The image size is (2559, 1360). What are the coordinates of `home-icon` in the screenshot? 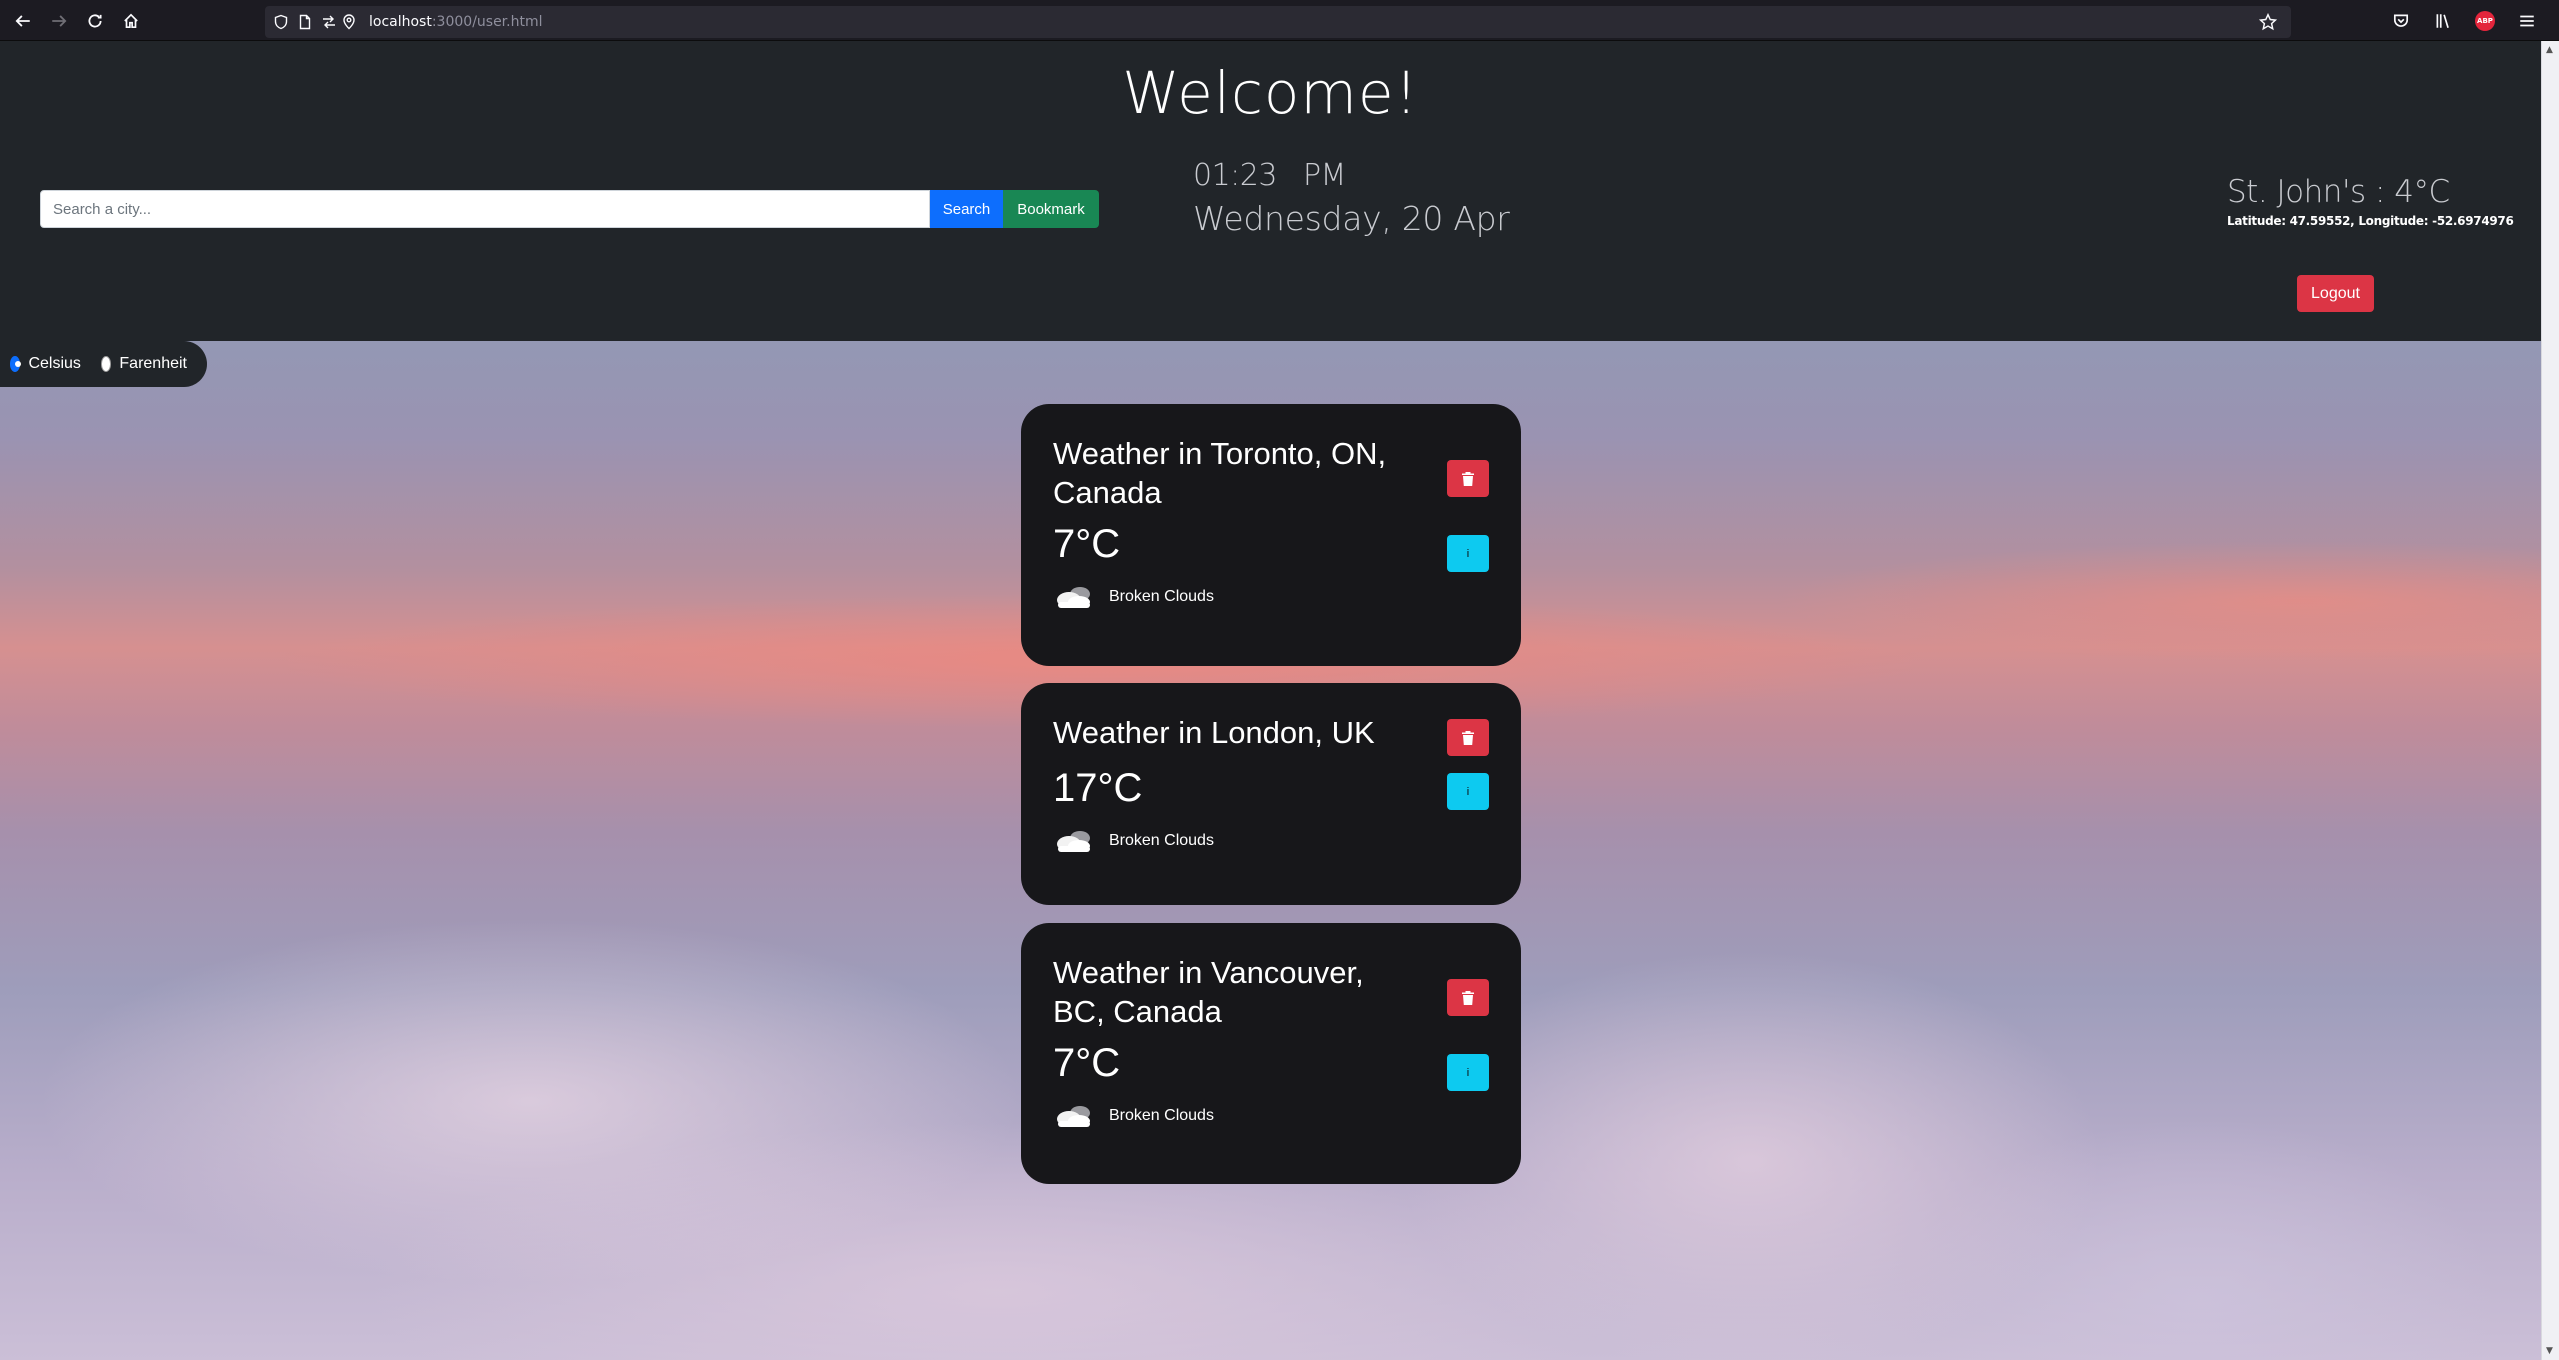 It's located at (131, 21).